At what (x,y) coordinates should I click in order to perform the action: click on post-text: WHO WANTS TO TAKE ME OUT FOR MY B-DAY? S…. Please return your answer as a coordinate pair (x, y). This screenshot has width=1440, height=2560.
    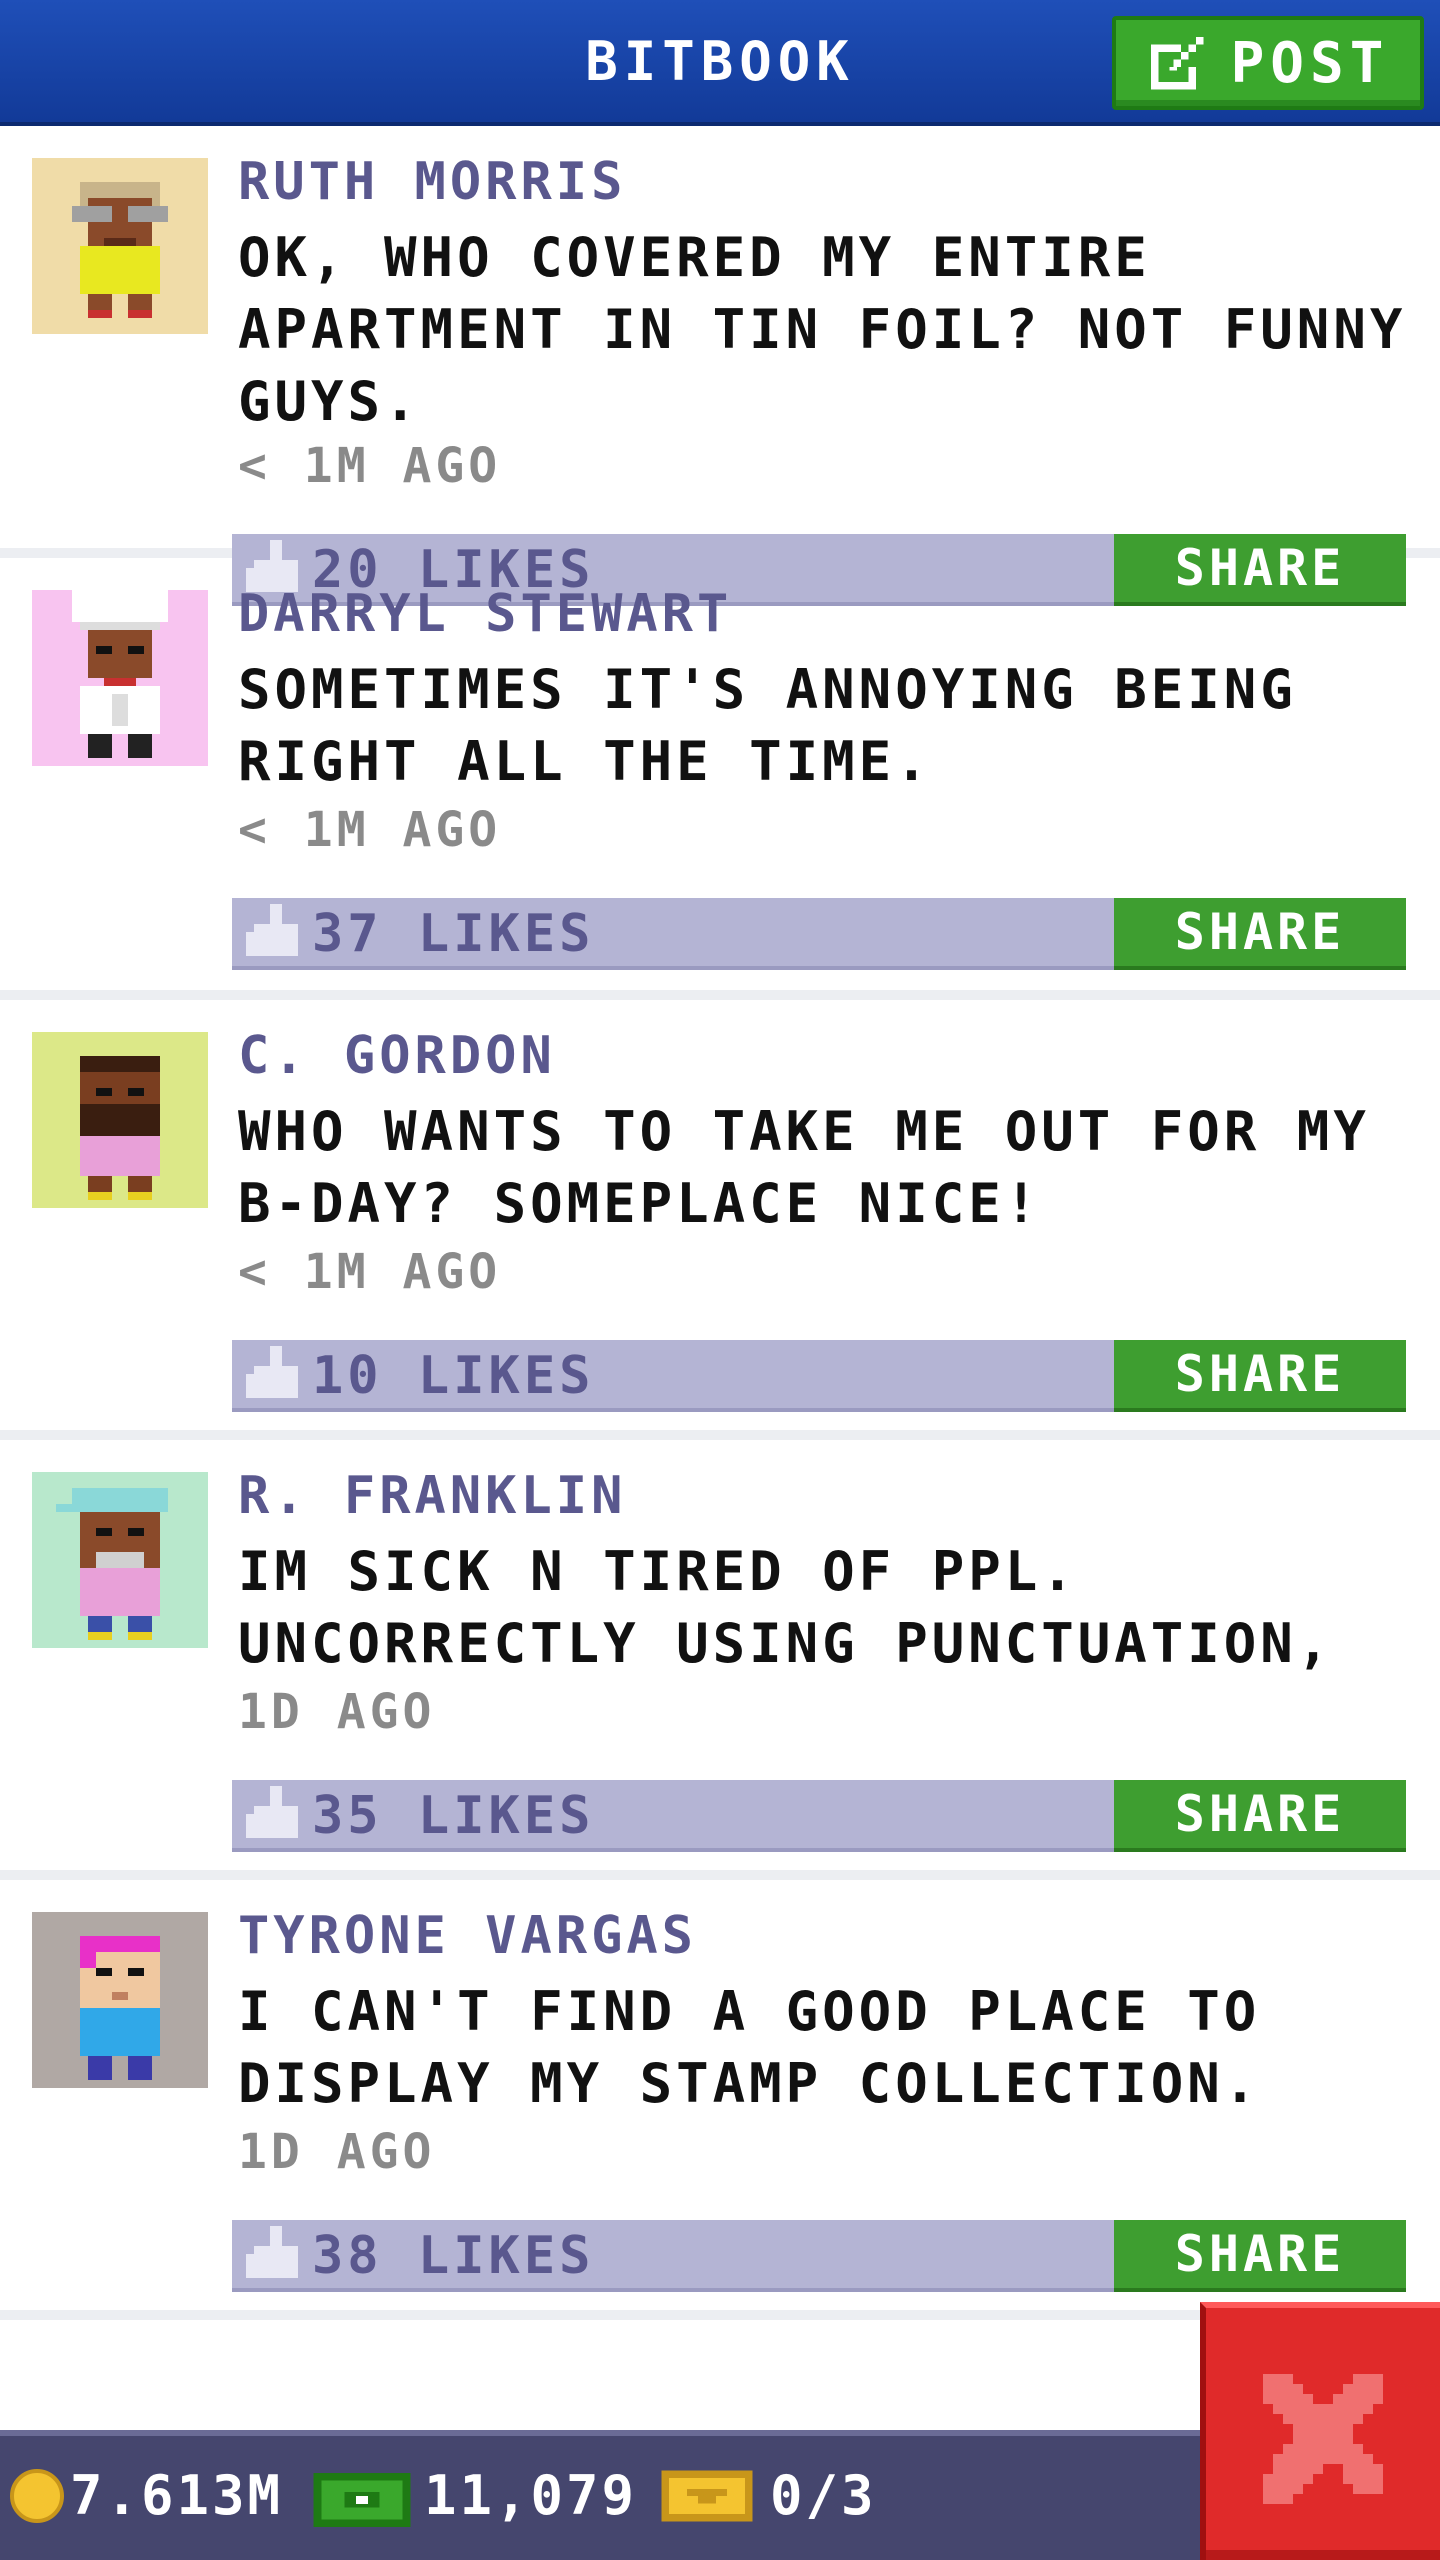
    Looking at the image, I should click on (804, 1167).